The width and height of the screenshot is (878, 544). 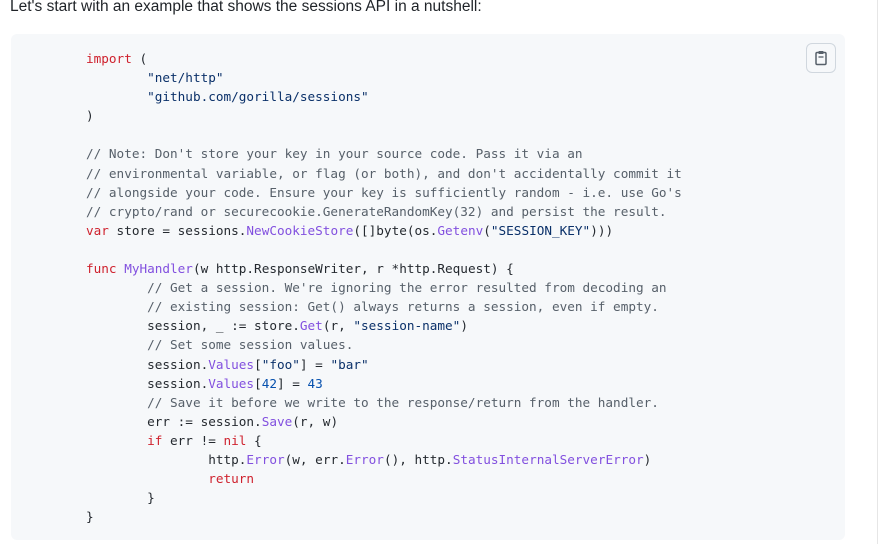 I want to click on code-line: "net/http", so click(x=384, y=77).